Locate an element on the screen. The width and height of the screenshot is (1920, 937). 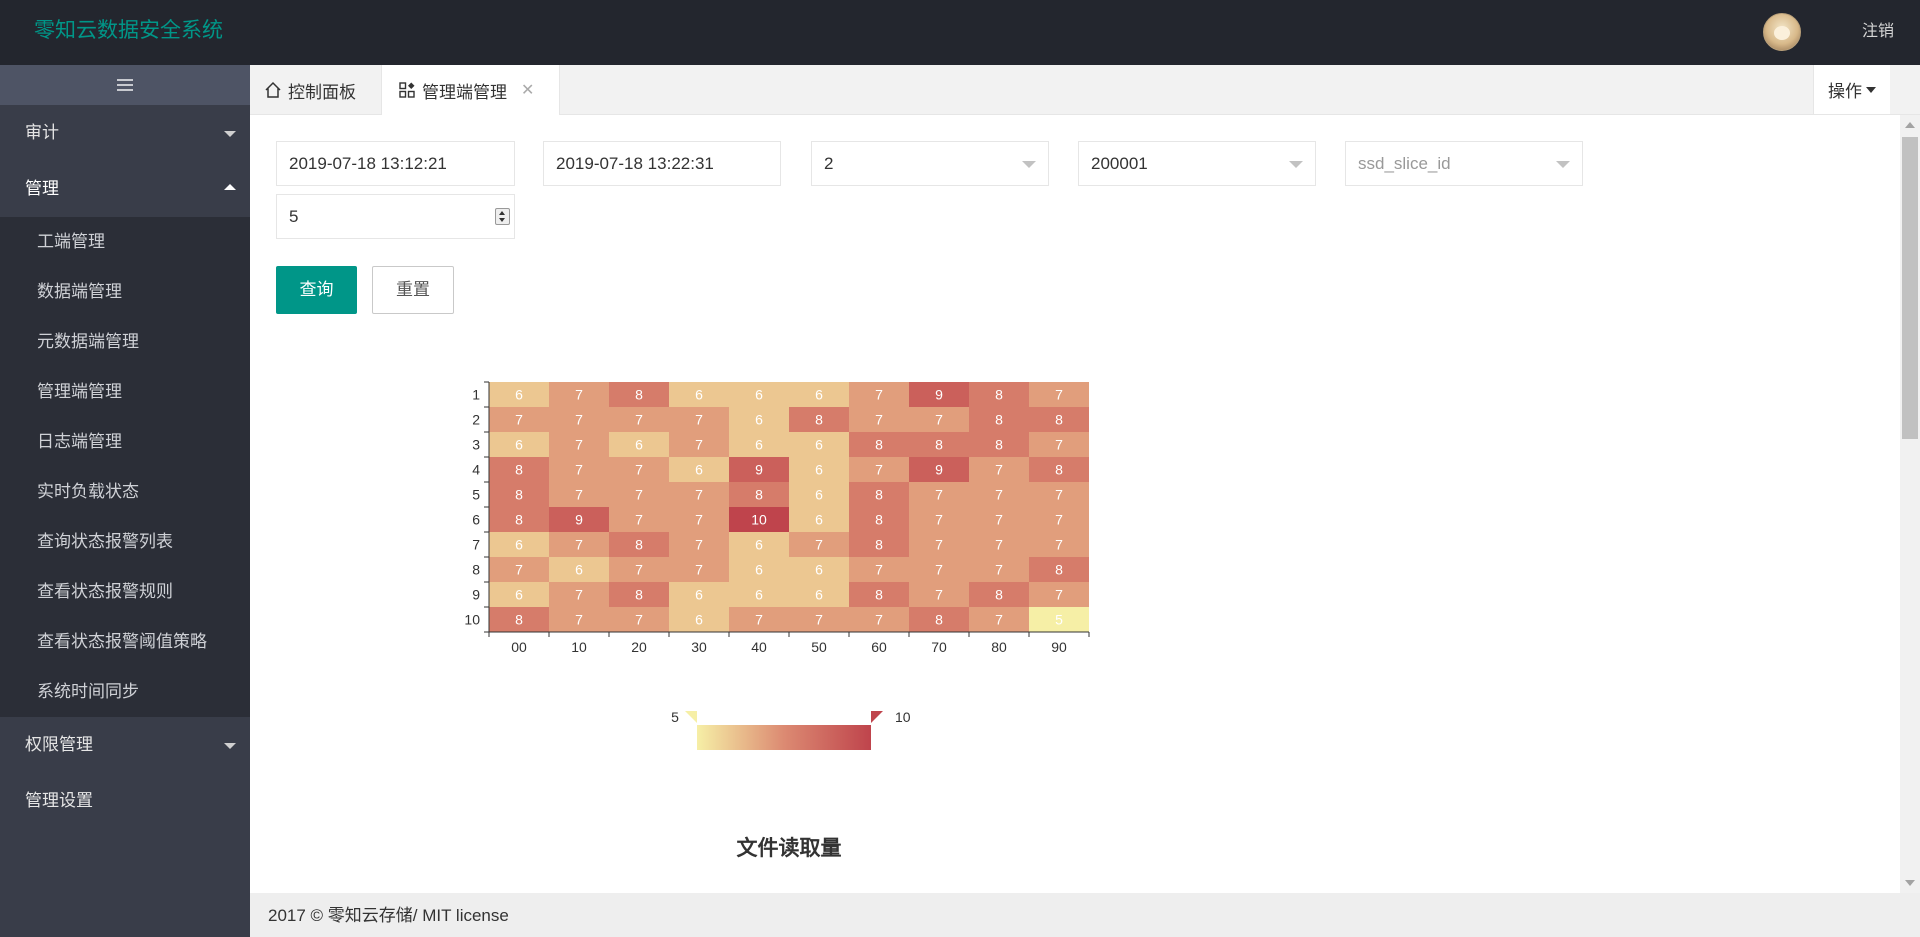
operations-dropdown: 操作 is located at coordinates (1851, 89).